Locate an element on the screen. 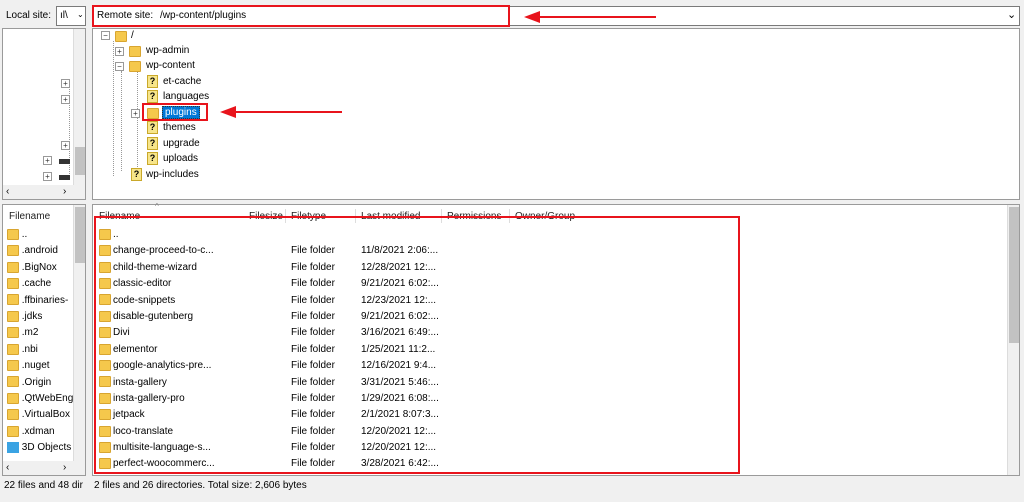 The height and width of the screenshot is (502, 1024). list-item-label: .android is located at coordinates (39, 251).